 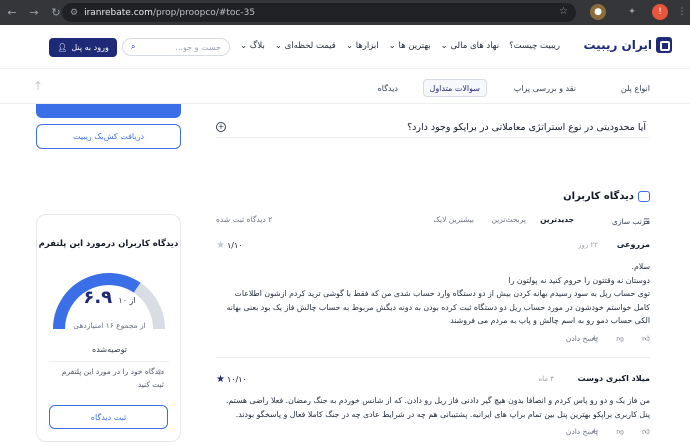 I want to click on comment-icon: ✎, so click(x=160, y=372).